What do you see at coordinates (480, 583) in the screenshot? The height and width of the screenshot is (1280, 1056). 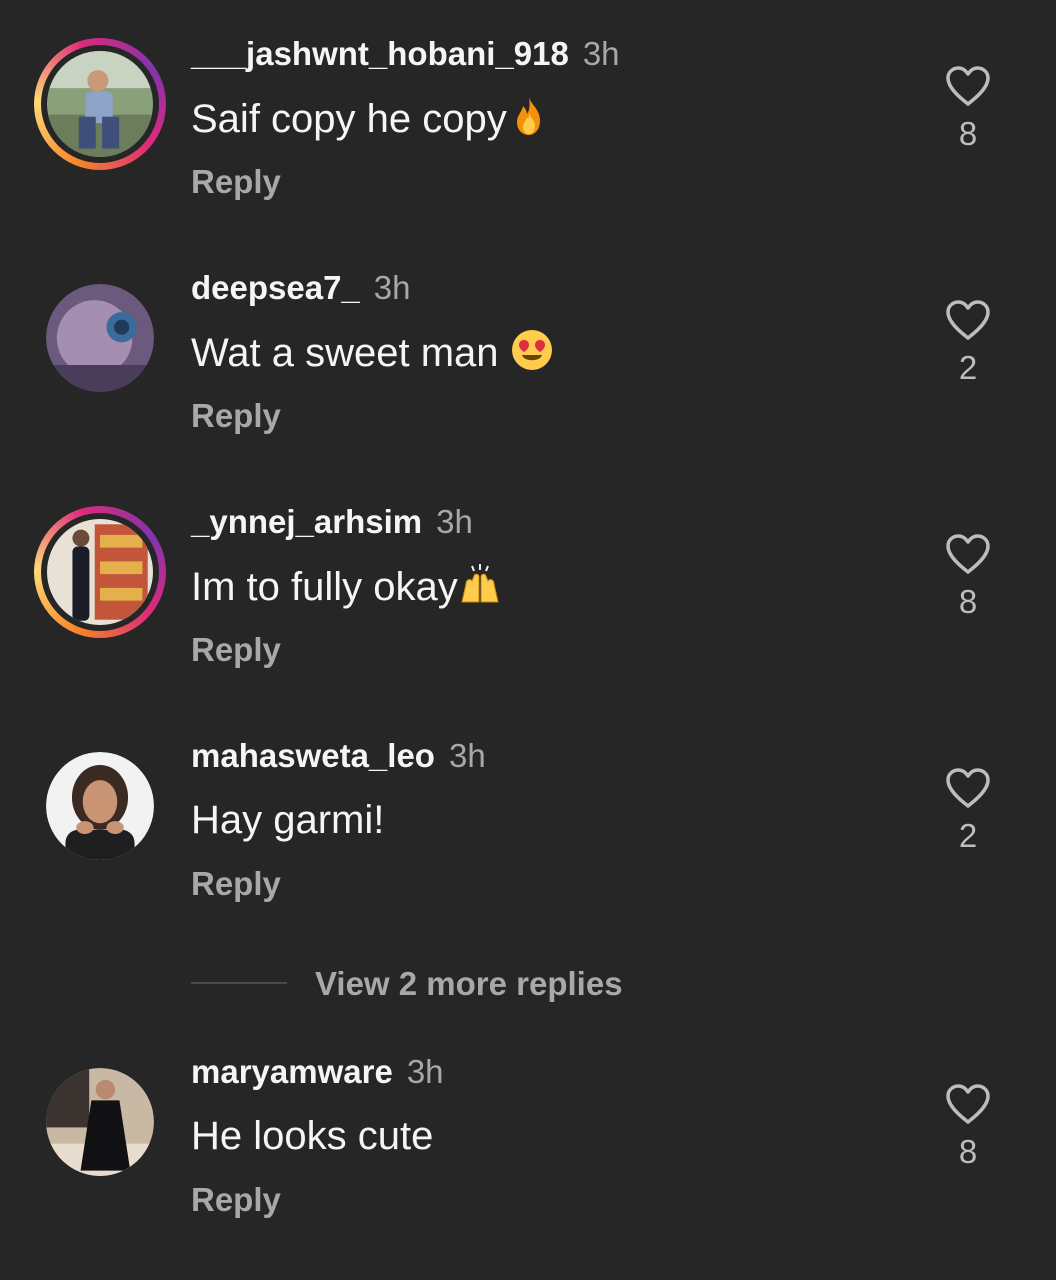 I see `raising-hands-emoji-icon` at bounding box center [480, 583].